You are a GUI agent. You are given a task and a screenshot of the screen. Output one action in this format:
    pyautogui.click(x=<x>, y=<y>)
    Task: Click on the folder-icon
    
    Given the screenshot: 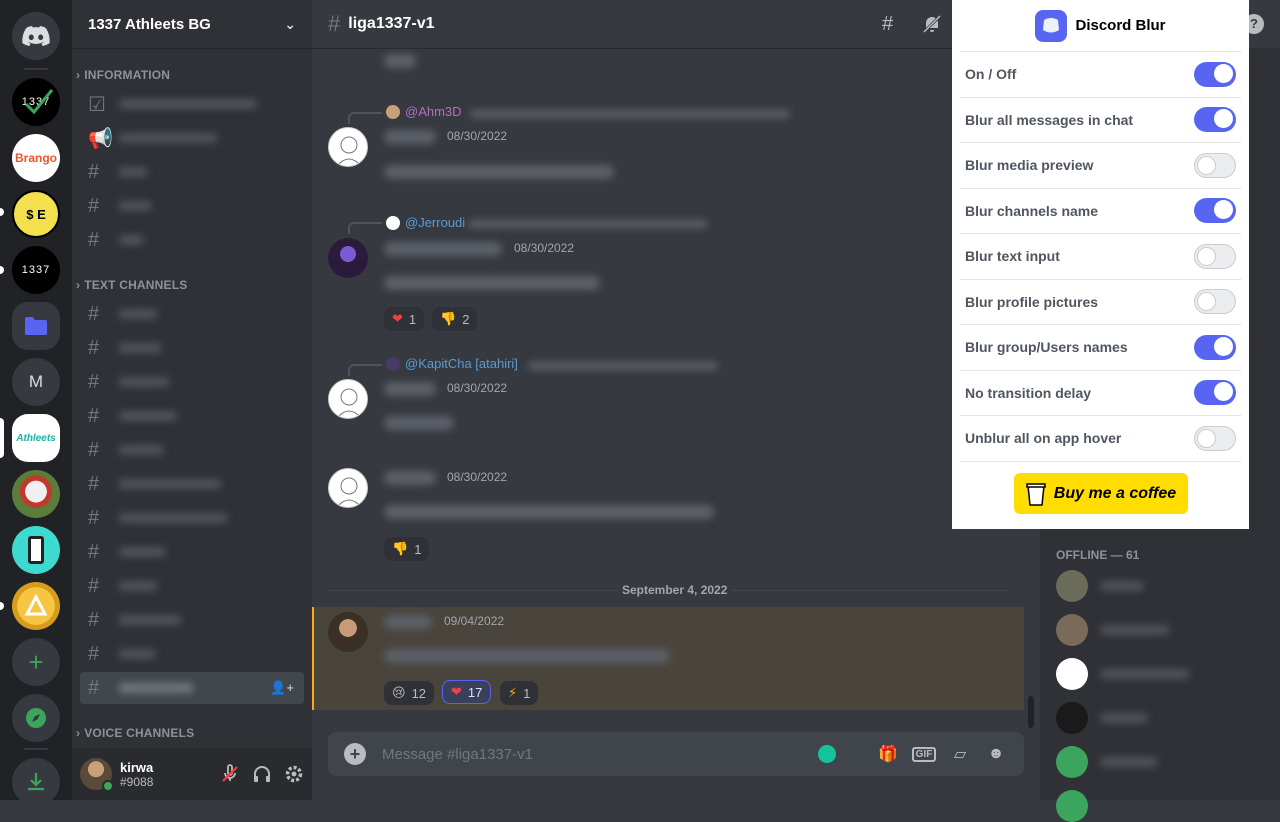 What is the action you would take?
    pyautogui.click(x=36, y=326)
    